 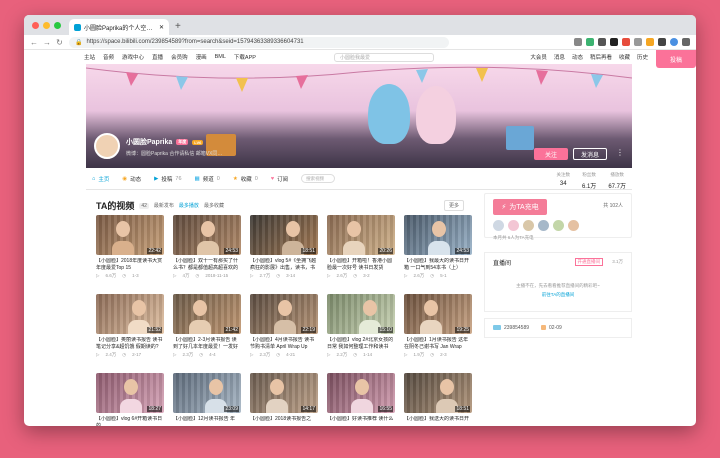 I want to click on video-thumbnail: 19:25, so click(x=438, y=314).